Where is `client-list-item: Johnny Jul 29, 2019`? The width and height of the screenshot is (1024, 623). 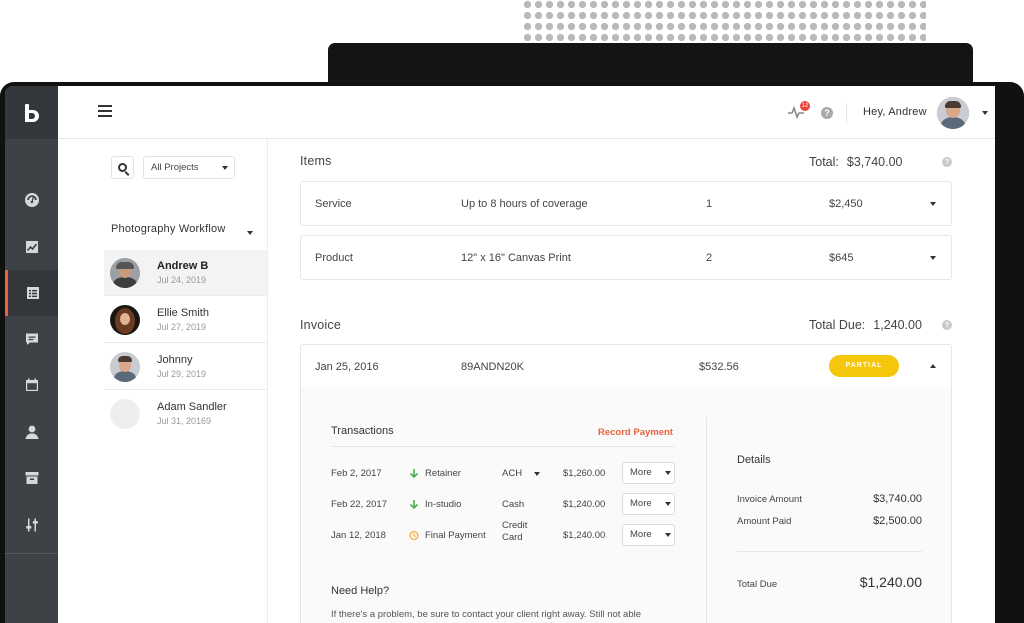 client-list-item: Johnny Jul 29, 2019 is located at coordinates (185, 367).